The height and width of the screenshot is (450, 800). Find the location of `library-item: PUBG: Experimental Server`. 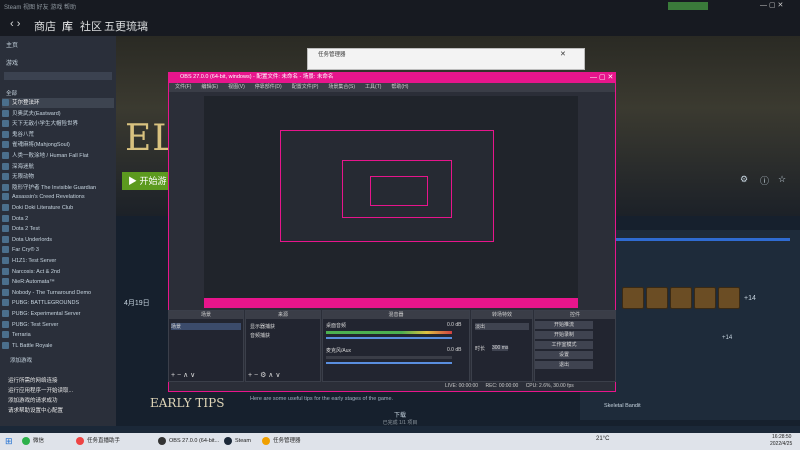

library-item: PUBG: Experimental Server is located at coordinates (58, 315).